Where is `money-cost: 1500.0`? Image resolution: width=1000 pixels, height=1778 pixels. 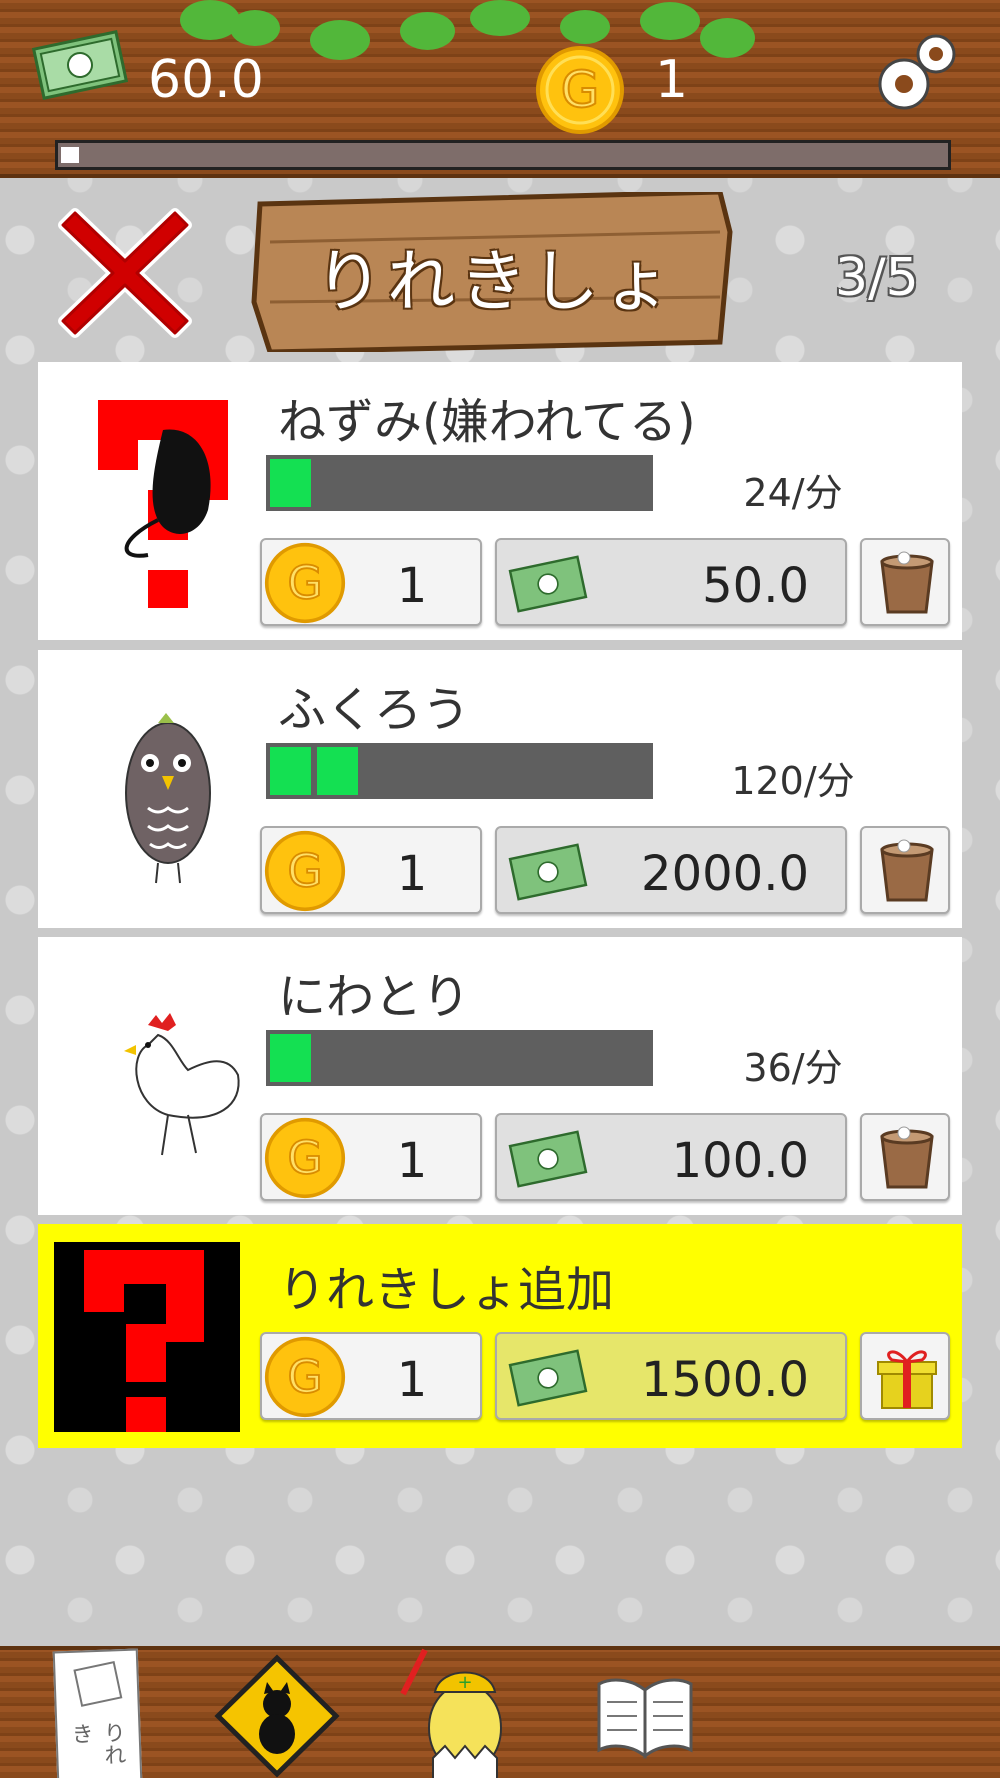 money-cost: 1500.0 is located at coordinates (725, 1380).